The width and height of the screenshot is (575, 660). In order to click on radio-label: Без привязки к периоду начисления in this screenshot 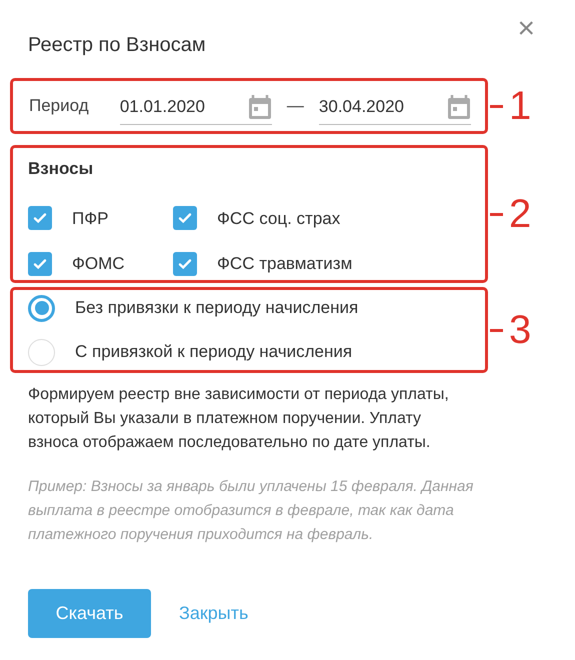, I will do `click(216, 308)`.